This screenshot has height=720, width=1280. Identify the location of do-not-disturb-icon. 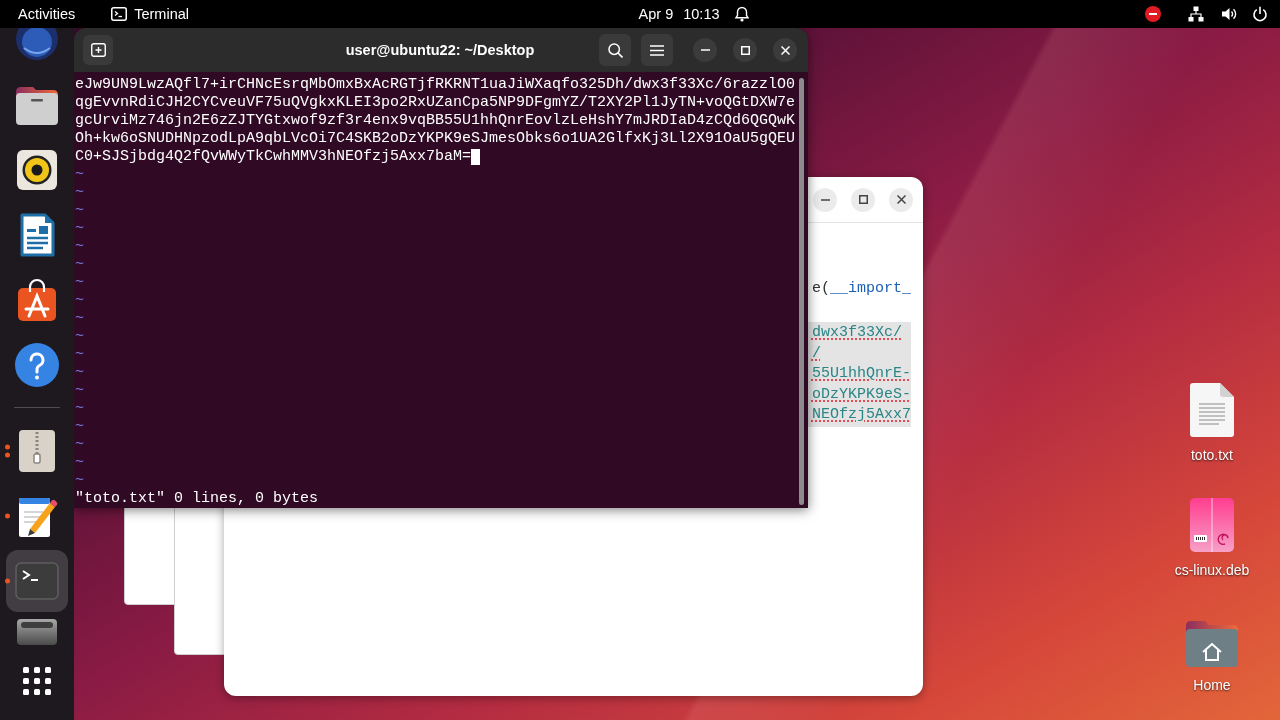
(1153, 14).